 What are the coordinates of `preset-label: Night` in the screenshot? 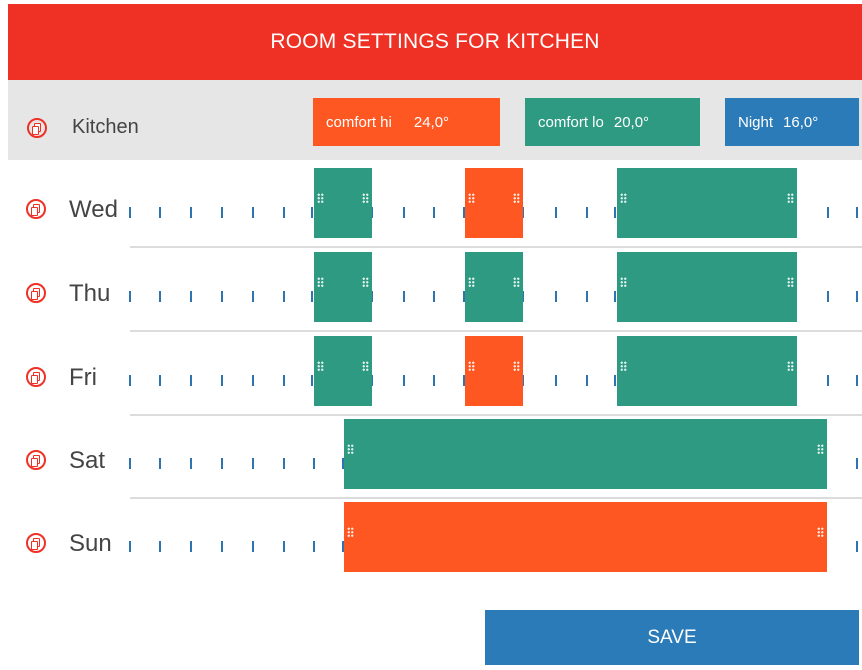 It's located at (756, 122).